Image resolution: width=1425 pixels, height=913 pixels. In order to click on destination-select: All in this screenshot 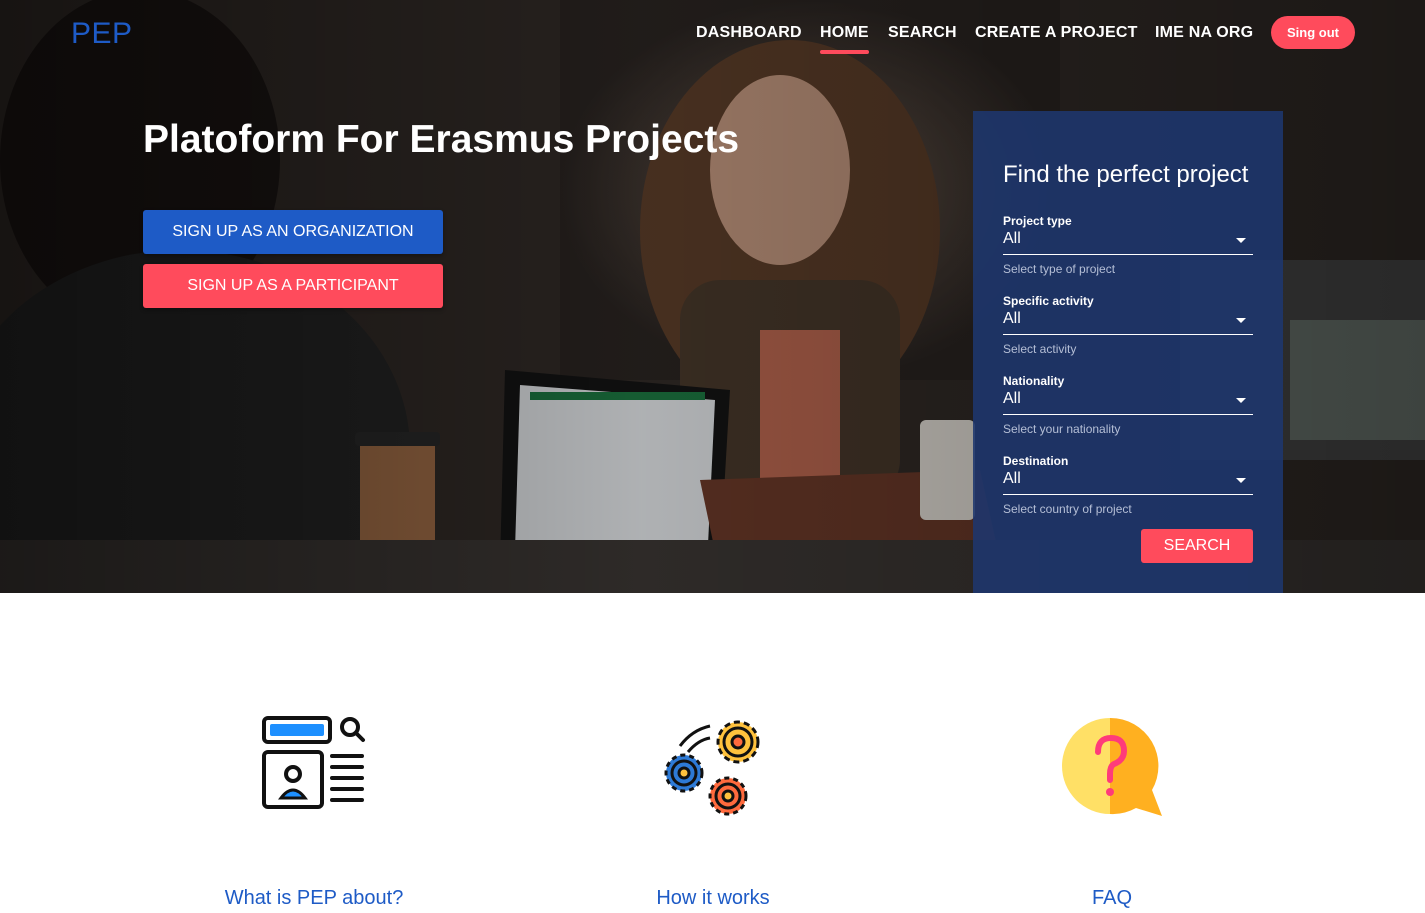, I will do `click(1128, 481)`.